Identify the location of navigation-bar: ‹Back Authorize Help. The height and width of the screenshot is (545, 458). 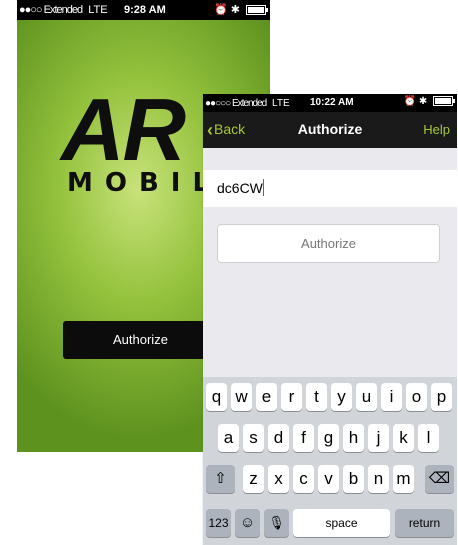
(330, 130).